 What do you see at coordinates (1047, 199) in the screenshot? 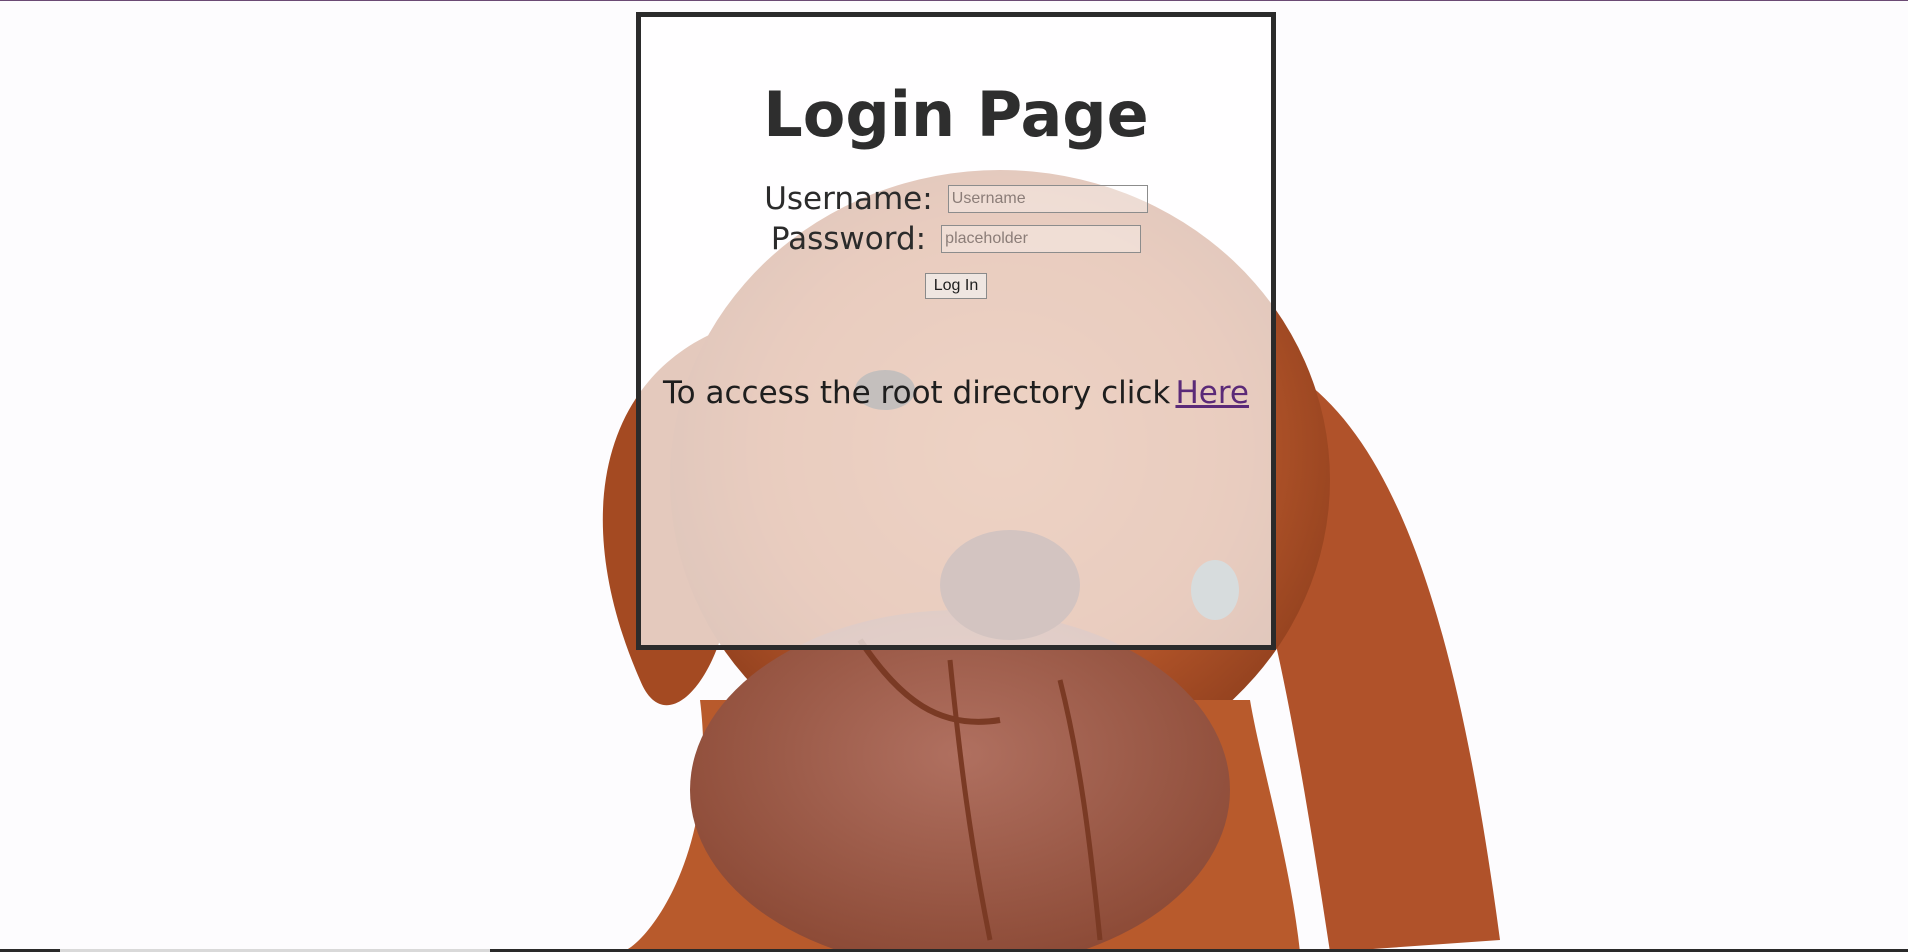
I see `username-input` at bounding box center [1047, 199].